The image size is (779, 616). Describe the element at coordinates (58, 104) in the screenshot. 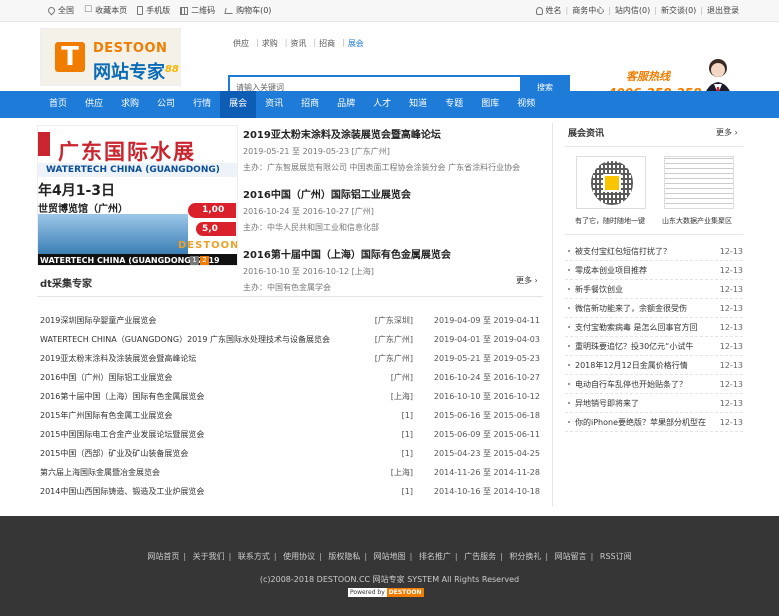

I see `nav-item-home: 首页` at that location.